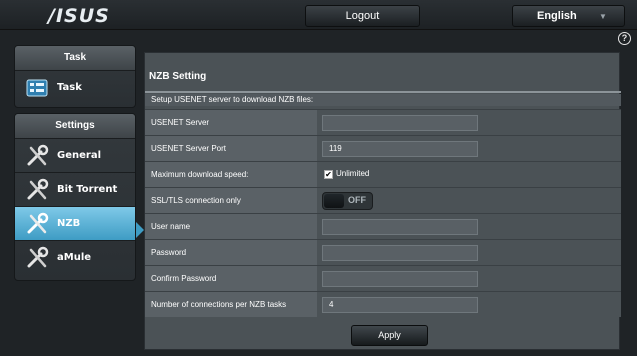 Image resolution: width=637 pixels, height=356 pixels. What do you see at coordinates (400, 253) in the screenshot?
I see `password-input` at bounding box center [400, 253].